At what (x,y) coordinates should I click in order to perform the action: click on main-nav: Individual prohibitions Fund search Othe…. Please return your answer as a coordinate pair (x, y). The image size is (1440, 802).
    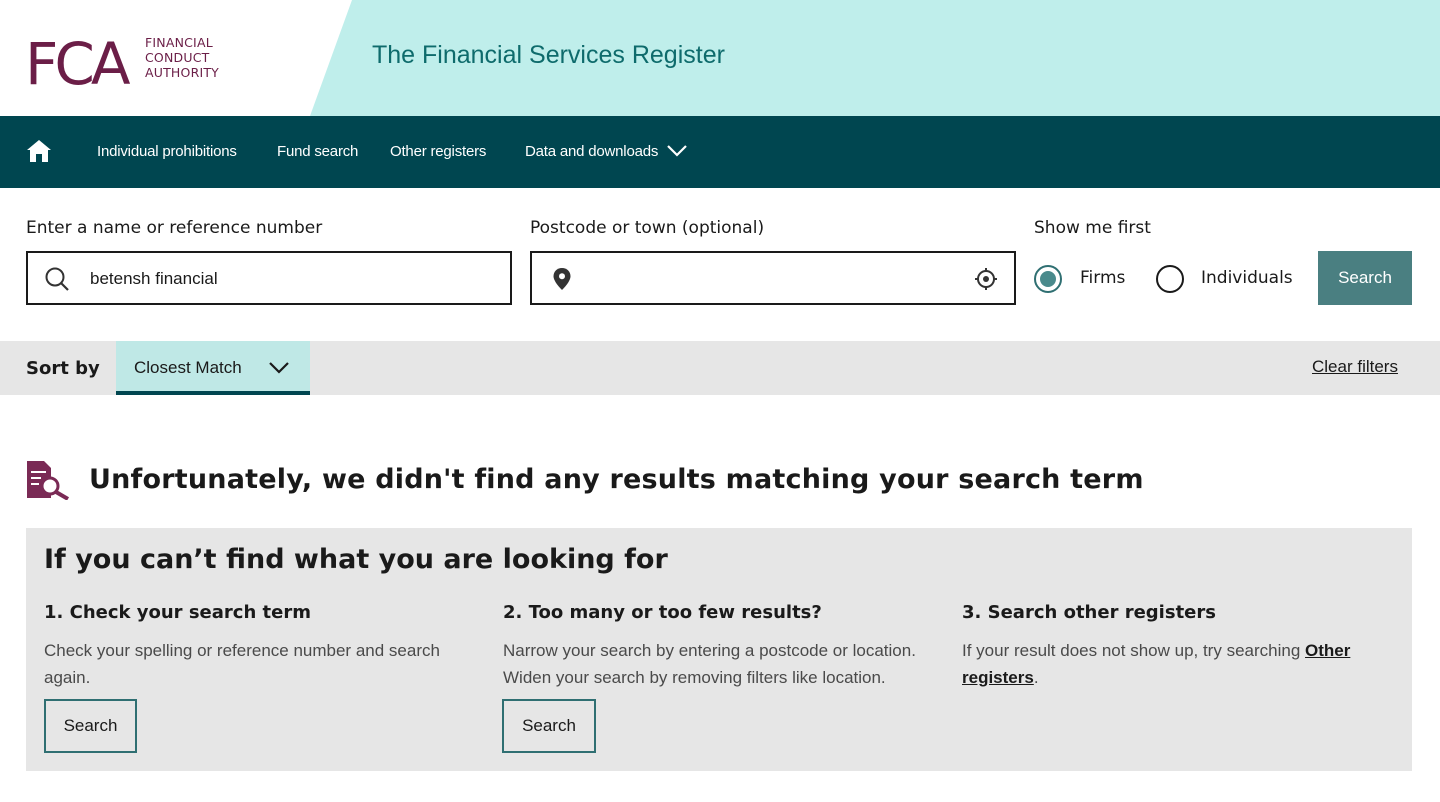
    Looking at the image, I should click on (720, 152).